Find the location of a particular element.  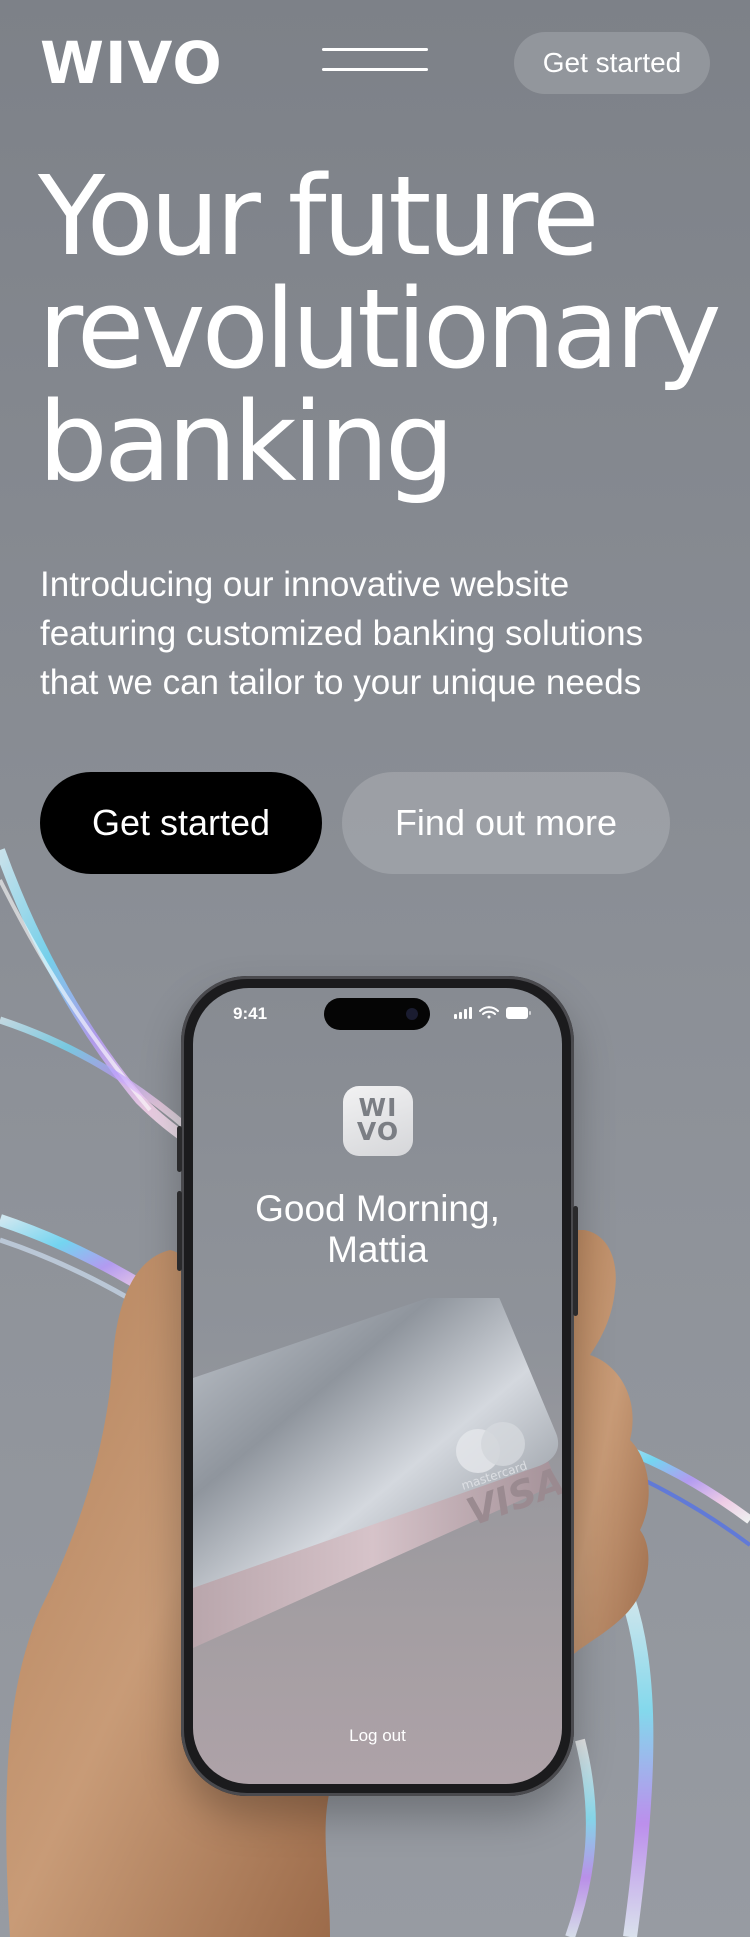

hamburger-menu-icon is located at coordinates (375, 60).